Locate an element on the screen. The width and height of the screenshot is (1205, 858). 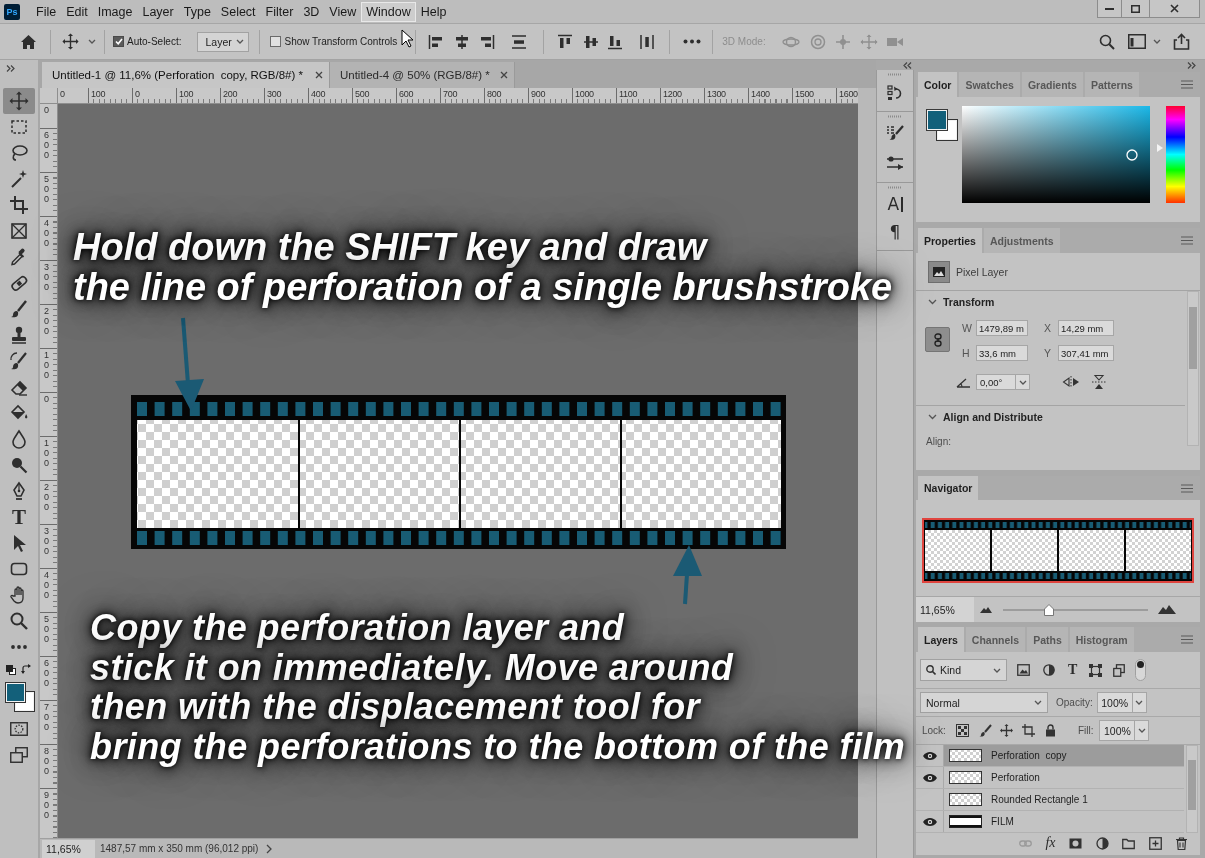
trash-icon is located at coordinates (1181, 843).